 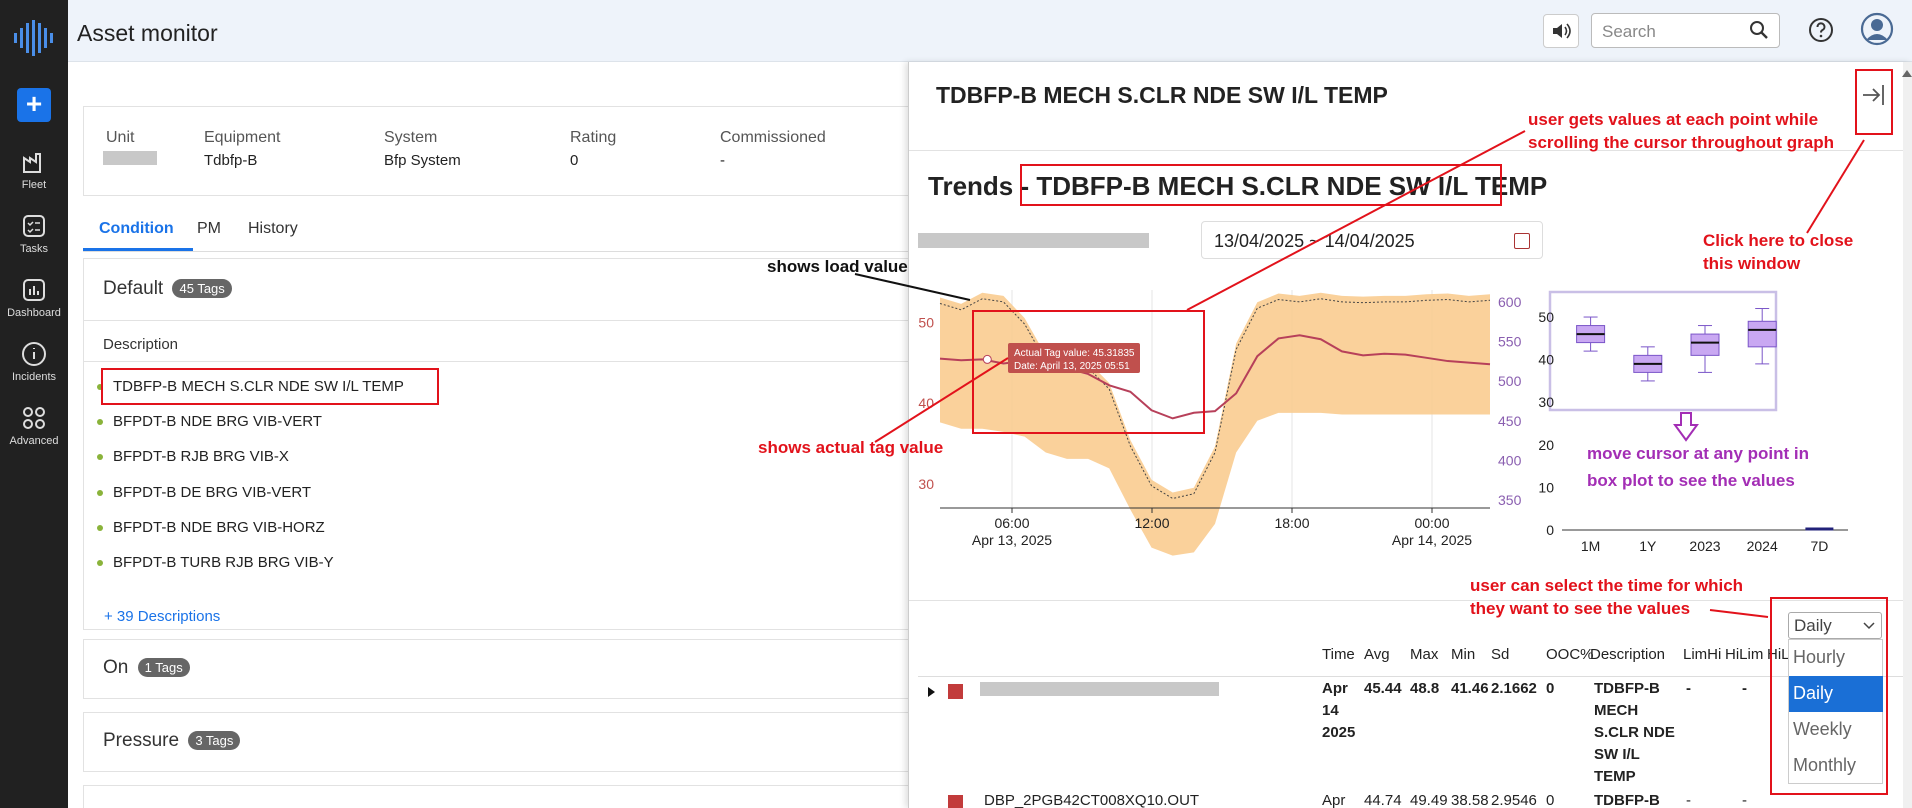 I want to click on description-text: BFPDT-B NDE BRG VIB-VERT, so click(x=217, y=421).